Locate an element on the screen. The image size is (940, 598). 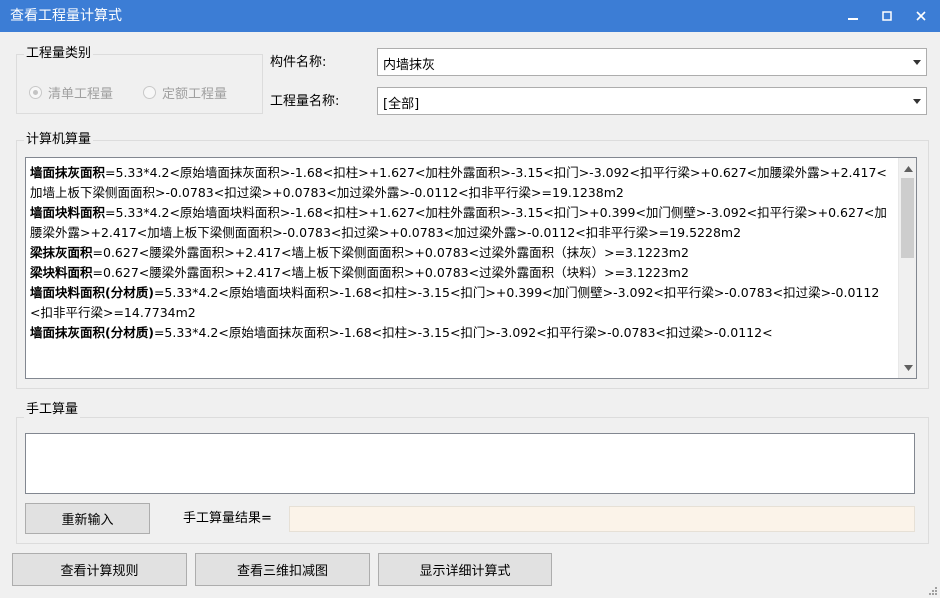
scroll-up-icon is located at coordinates (907, 168).